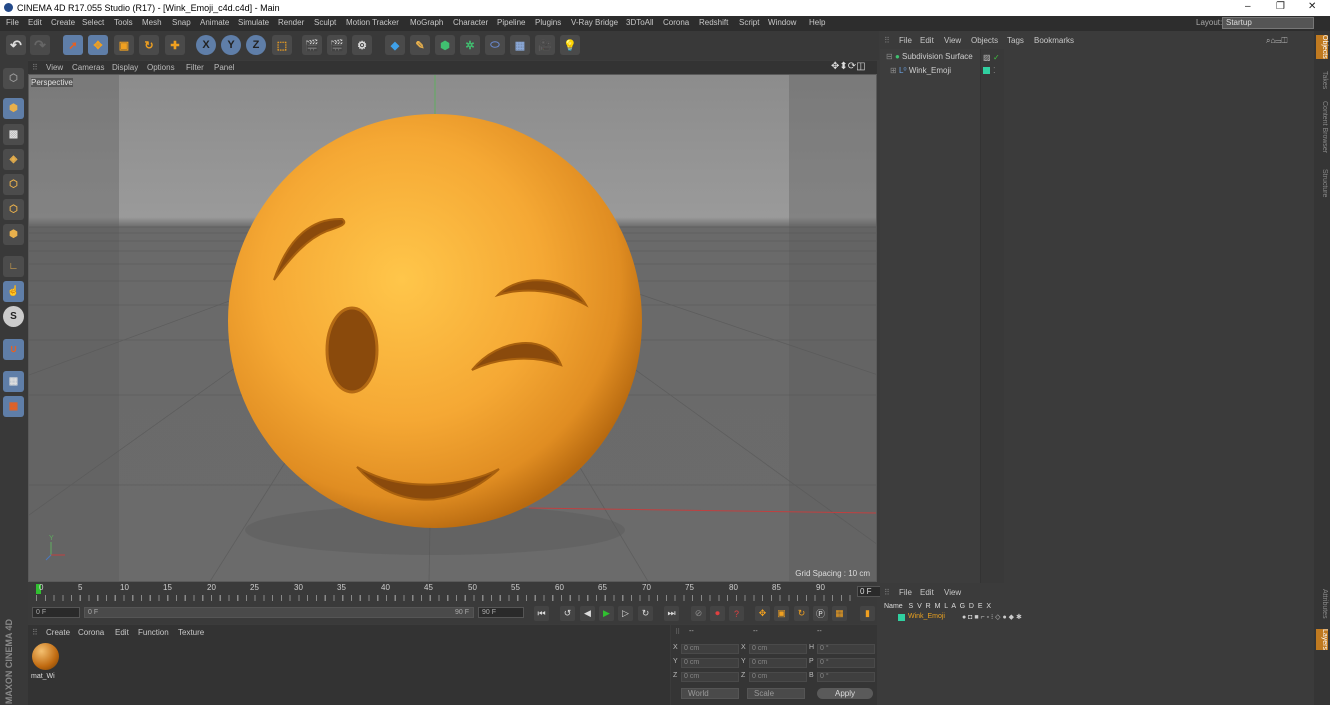  Describe the element at coordinates (992, 617) in the screenshot. I see `layer-toggle-icons: ● ◘ ■ ⌐ ▫ ⁝ ◇ ● ◆ ✱` at that location.